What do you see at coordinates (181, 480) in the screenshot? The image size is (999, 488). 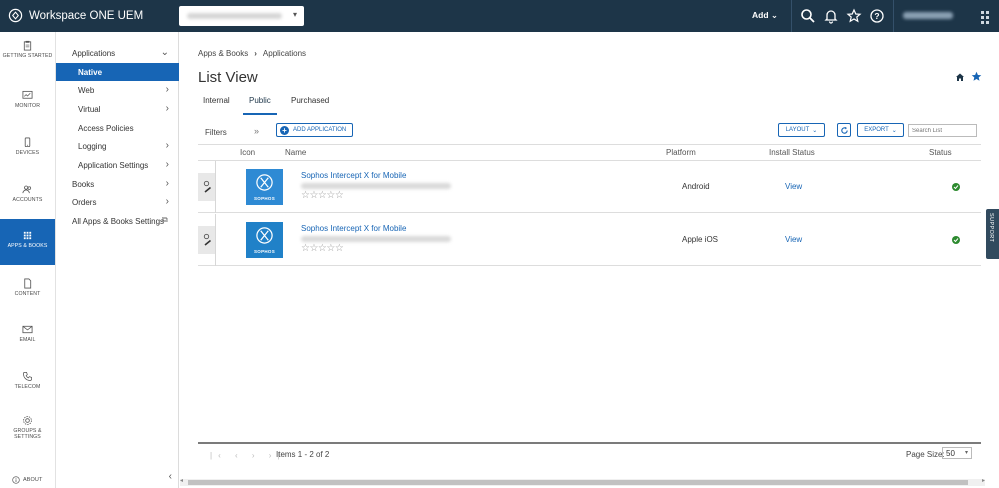 I see `scroll-left-icon: ◂` at bounding box center [181, 480].